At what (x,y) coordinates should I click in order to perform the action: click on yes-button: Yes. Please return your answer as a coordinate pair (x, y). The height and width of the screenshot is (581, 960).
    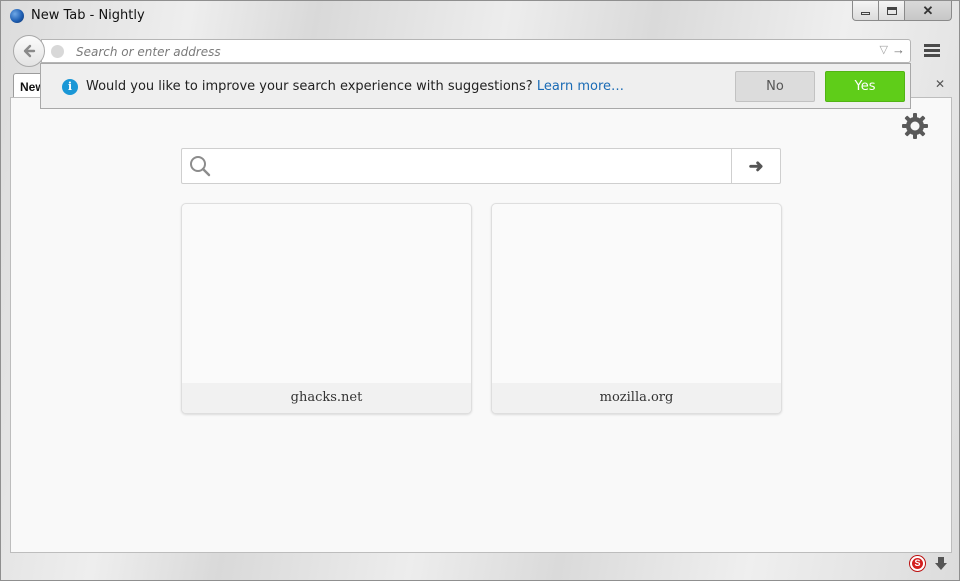
    Looking at the image, I should click on (865, 86).